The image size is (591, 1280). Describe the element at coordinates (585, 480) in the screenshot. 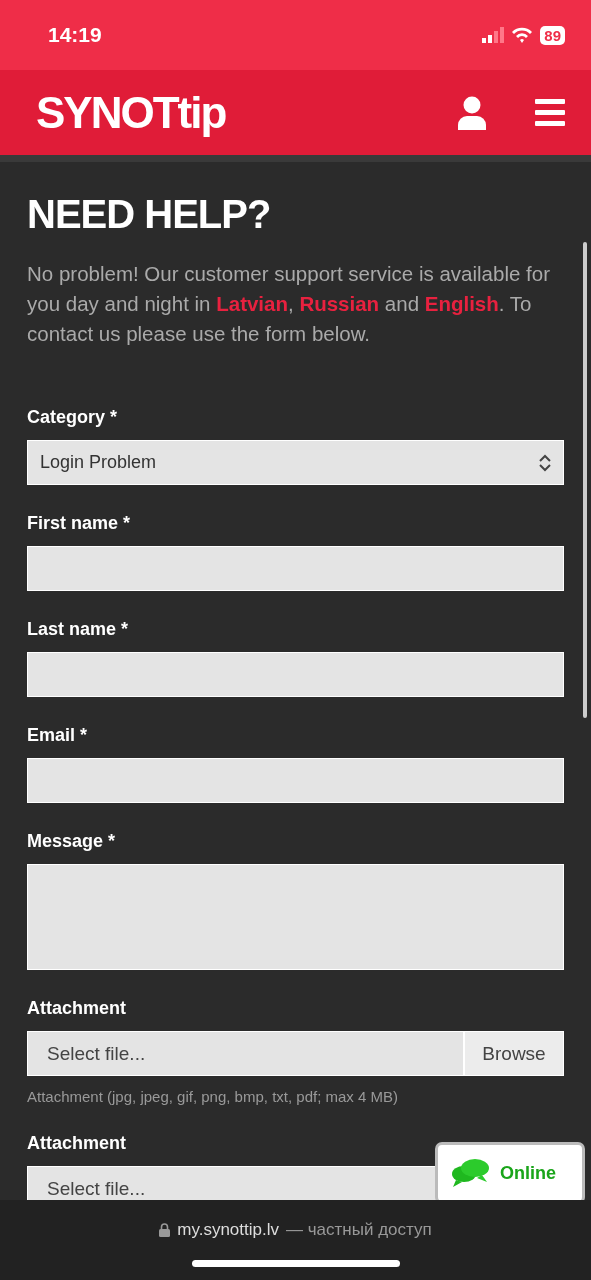

I see `scrollbar` at that location.